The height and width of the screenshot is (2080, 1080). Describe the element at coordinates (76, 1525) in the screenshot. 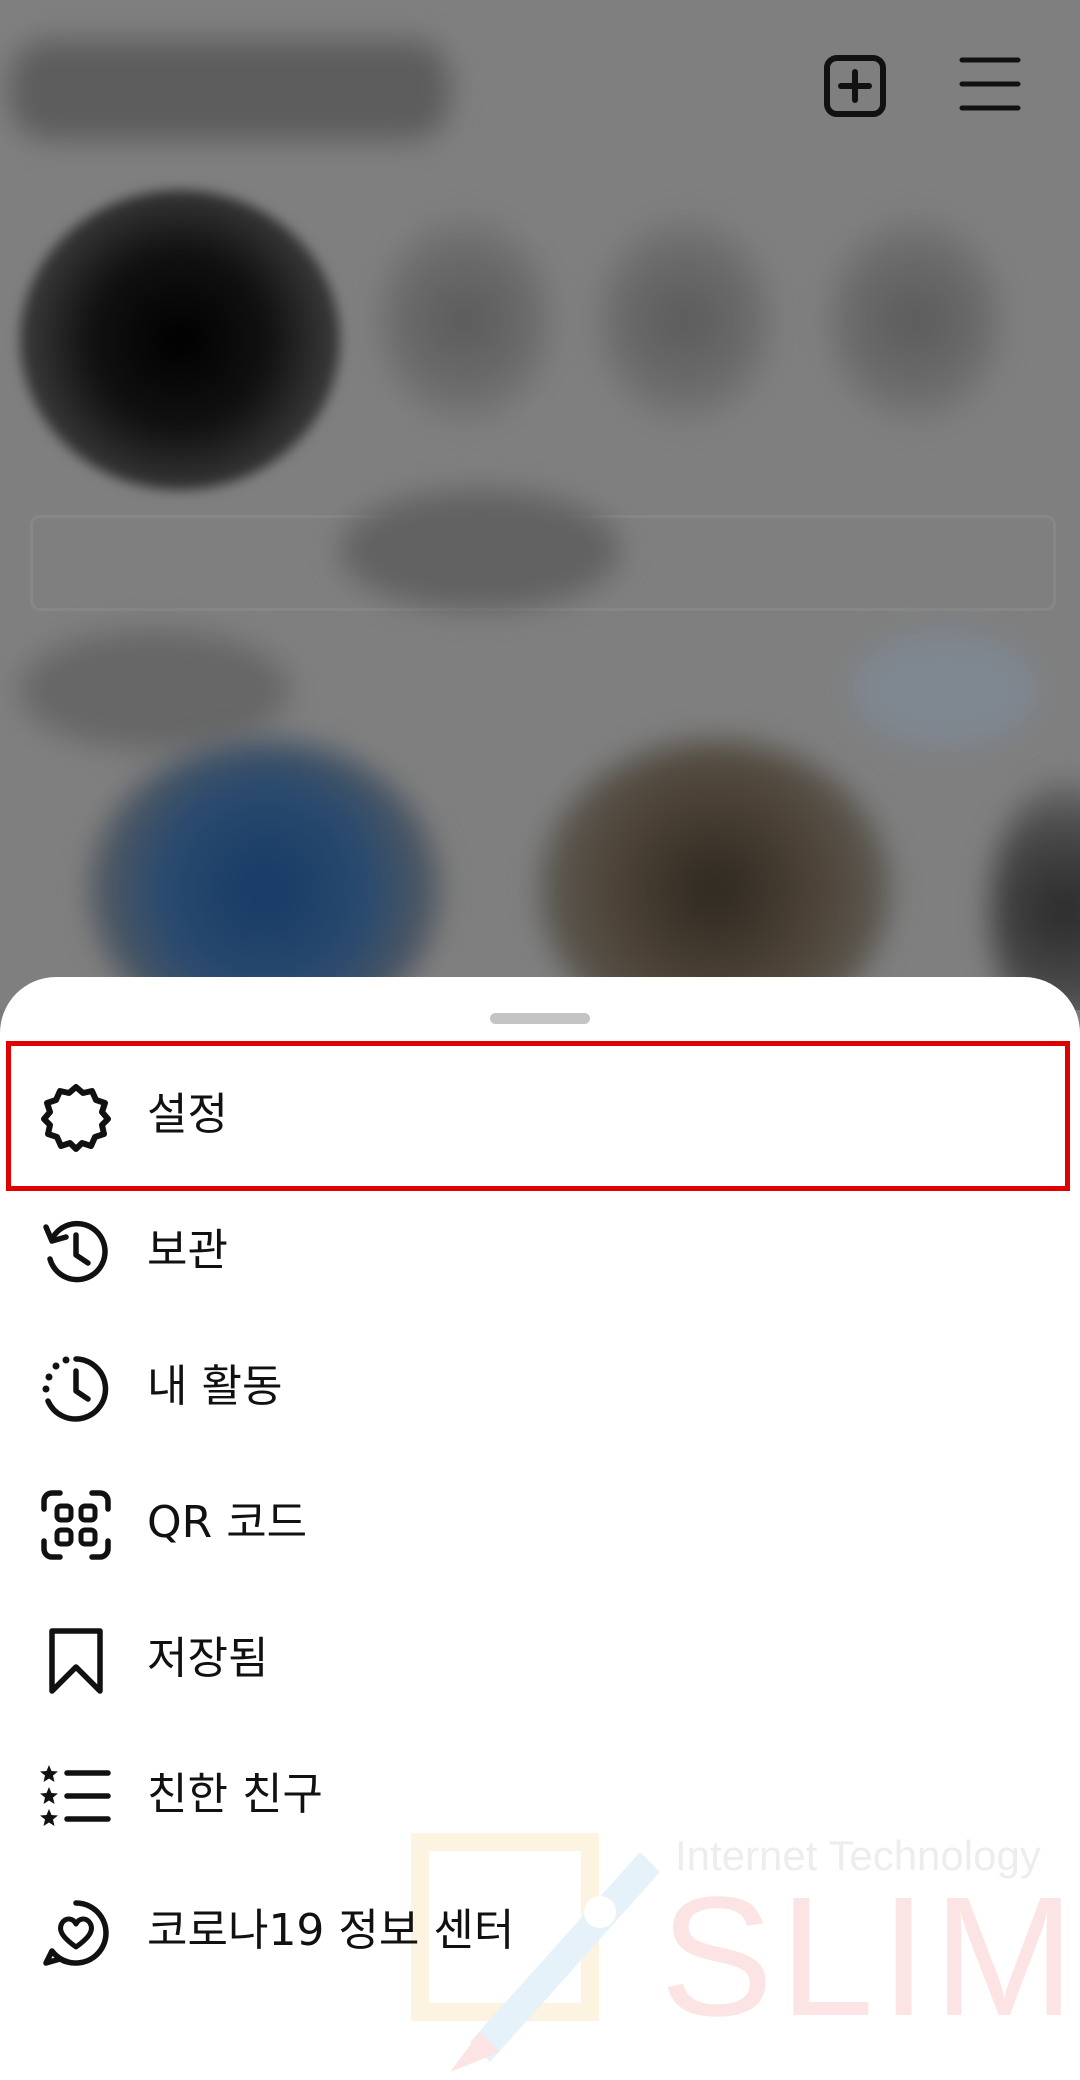

I see `qr-scan-icon` at that location.